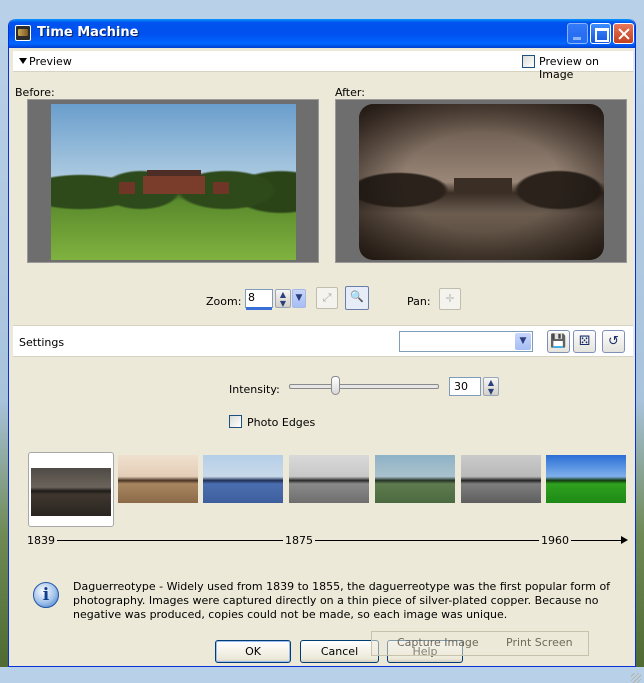 This screenshot has width=644, height=683. What do you see at coordinates (364, 386) in the screenshot?
I see `intensity-slider-track` at bounding box center [364, 386].